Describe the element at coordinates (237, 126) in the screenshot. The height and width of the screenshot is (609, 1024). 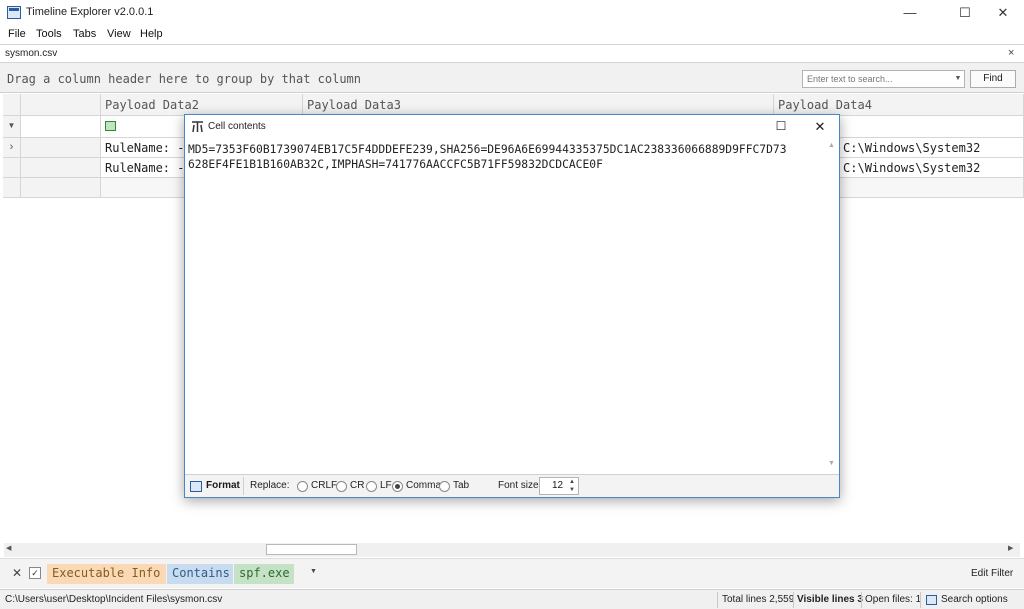
I see `dialog-title: Cell contents` at that location.